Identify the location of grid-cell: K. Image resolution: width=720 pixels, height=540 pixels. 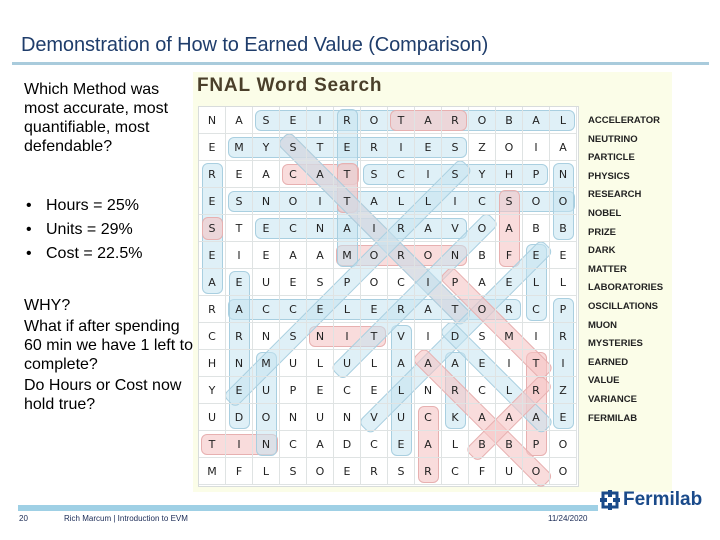
(455, 417).